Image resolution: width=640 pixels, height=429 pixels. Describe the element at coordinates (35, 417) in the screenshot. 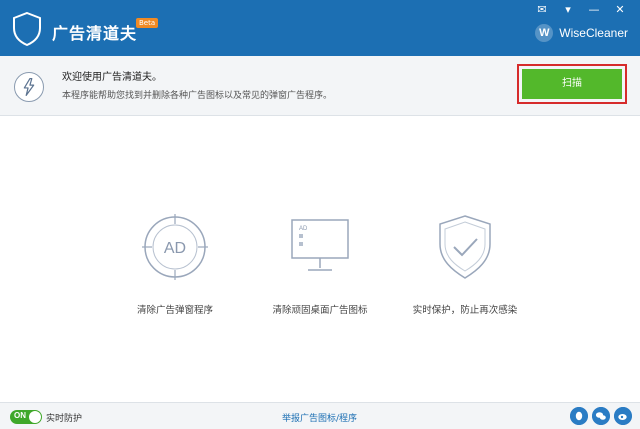

I see `toggle-knob` at that location.